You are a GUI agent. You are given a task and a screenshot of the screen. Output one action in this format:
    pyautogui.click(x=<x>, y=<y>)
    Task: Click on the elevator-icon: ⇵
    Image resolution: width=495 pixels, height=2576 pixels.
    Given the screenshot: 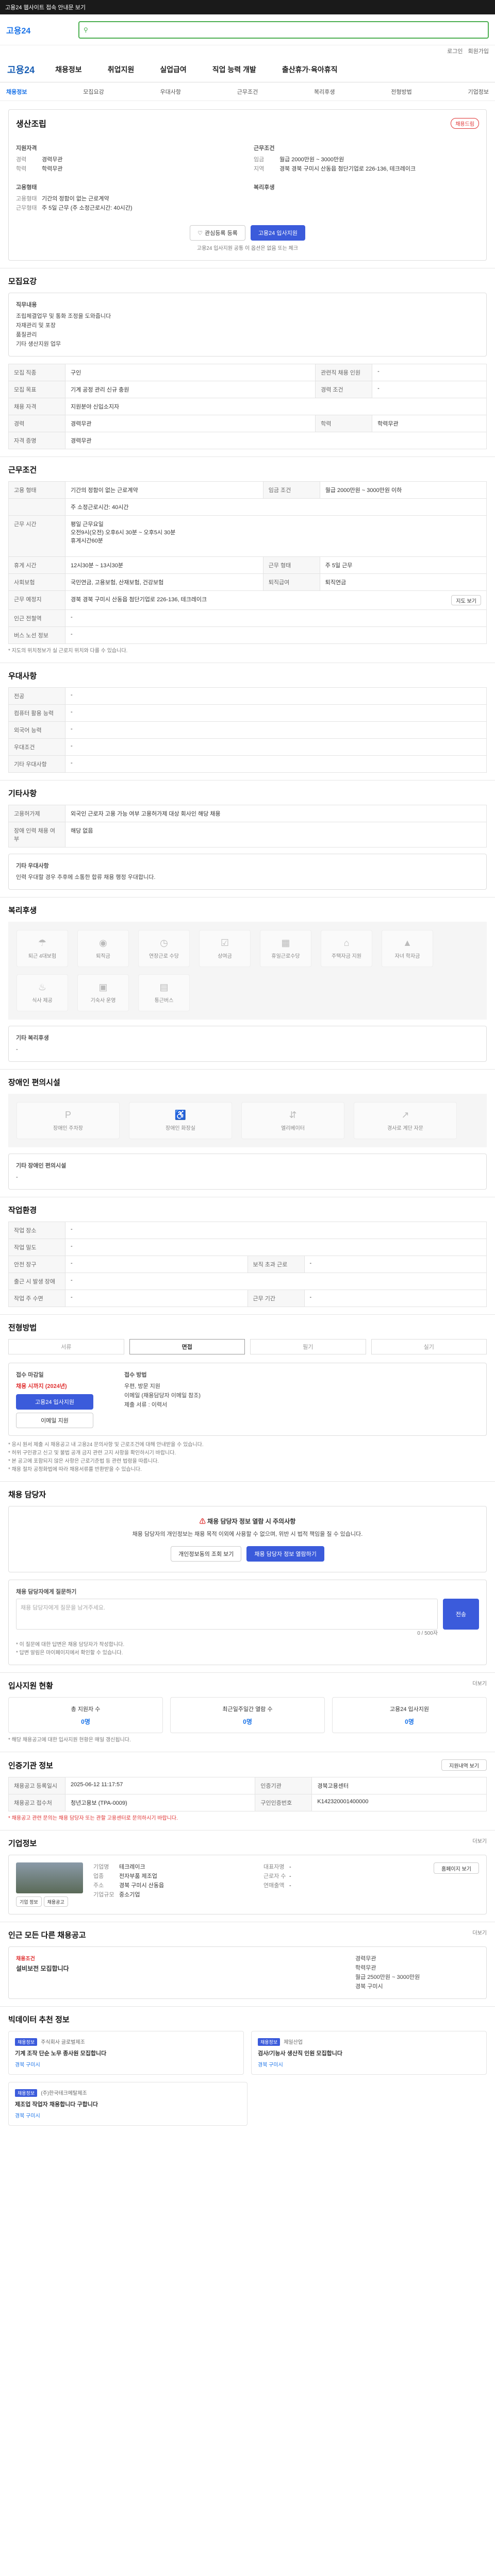 What is the action you would take?
    pyautogui.click(x=293, y=1115)
    